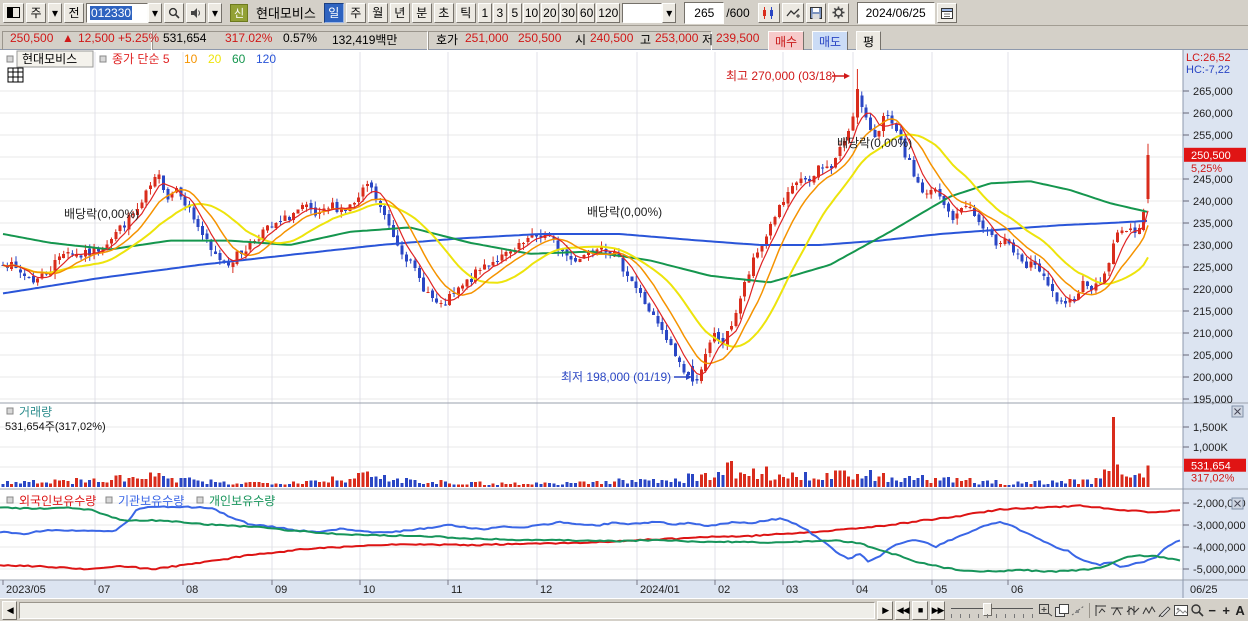 This screenshot has height=621, width=1248. I want to click on zoom-out-button: −, so click(1212, 610).